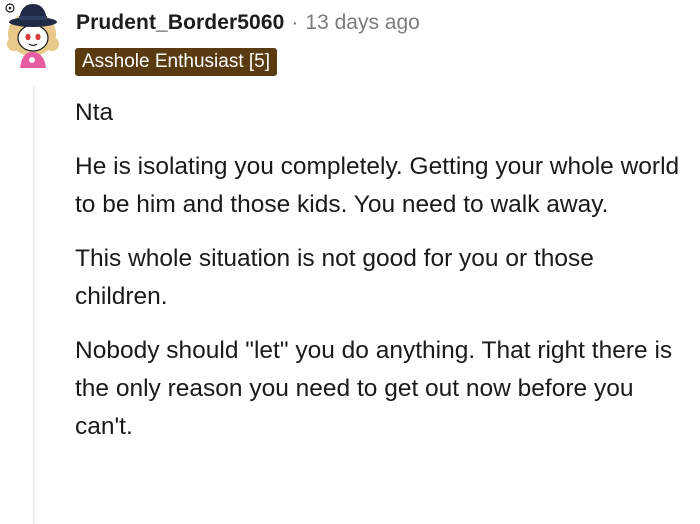  I want to click on comment-paragraph: Nta, so click(94, 112).